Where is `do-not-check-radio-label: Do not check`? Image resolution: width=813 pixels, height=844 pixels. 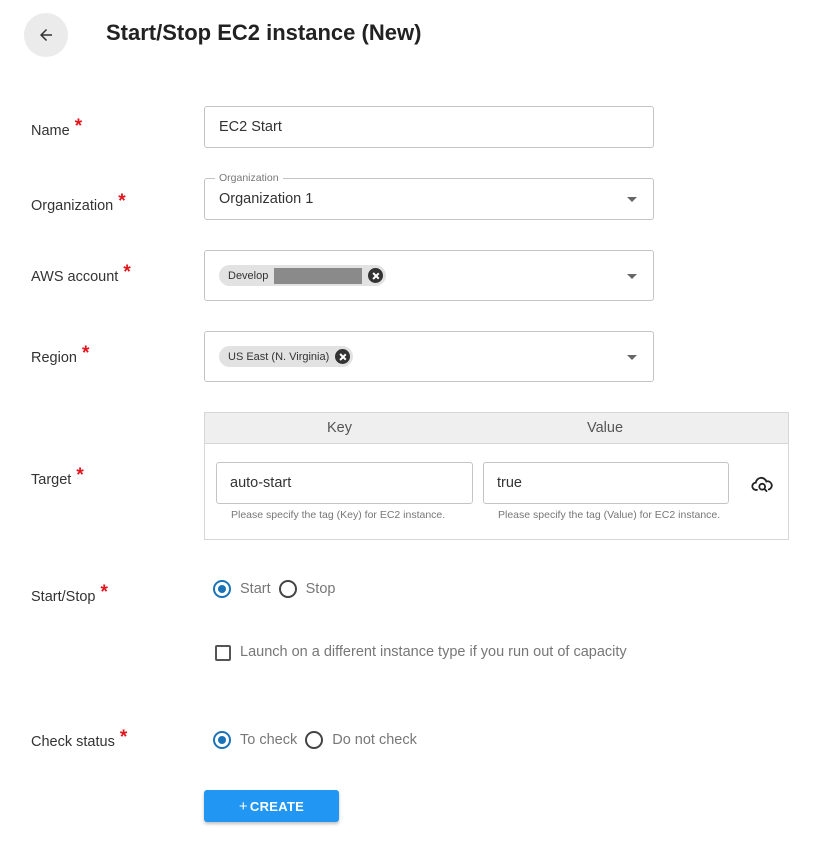 do-not-check-radio-label: Do not check is located at coordinates (374, 740).